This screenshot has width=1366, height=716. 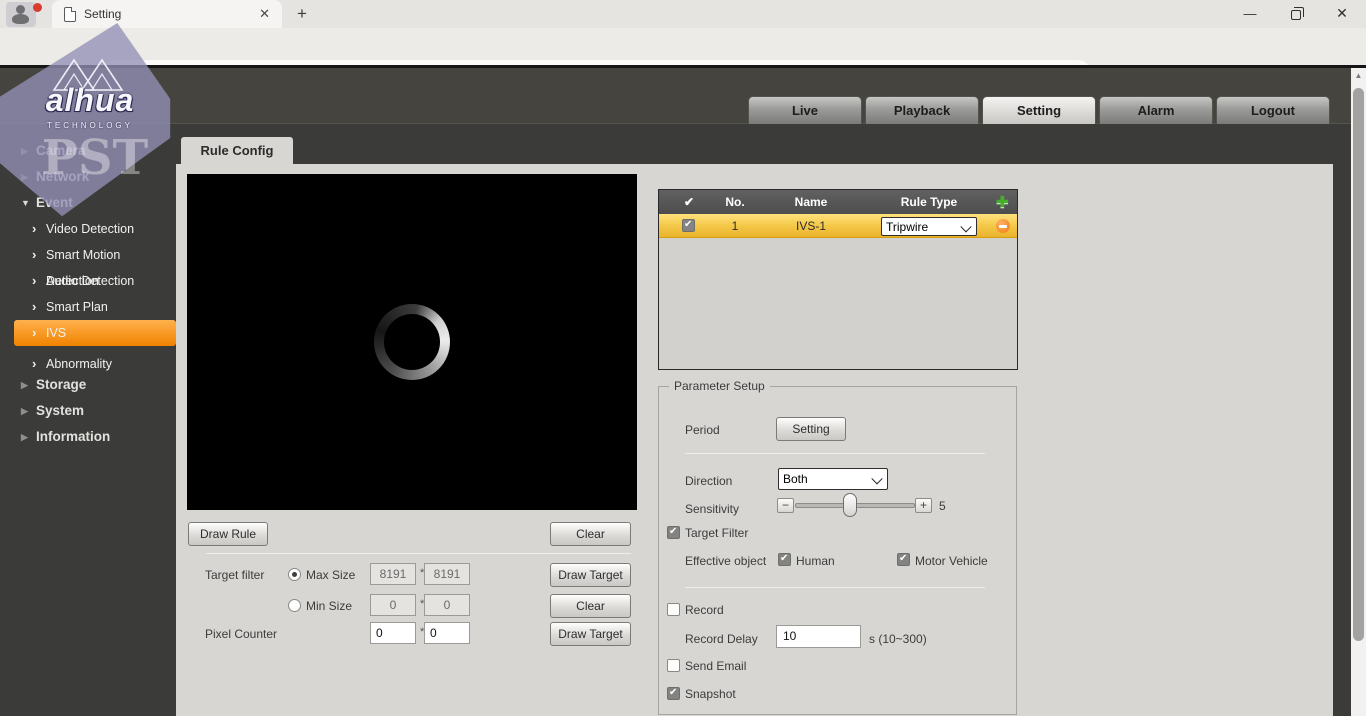 I want to click on sidebar-item-smart-plan: › Smart Plan, so click(x=88, y=307).